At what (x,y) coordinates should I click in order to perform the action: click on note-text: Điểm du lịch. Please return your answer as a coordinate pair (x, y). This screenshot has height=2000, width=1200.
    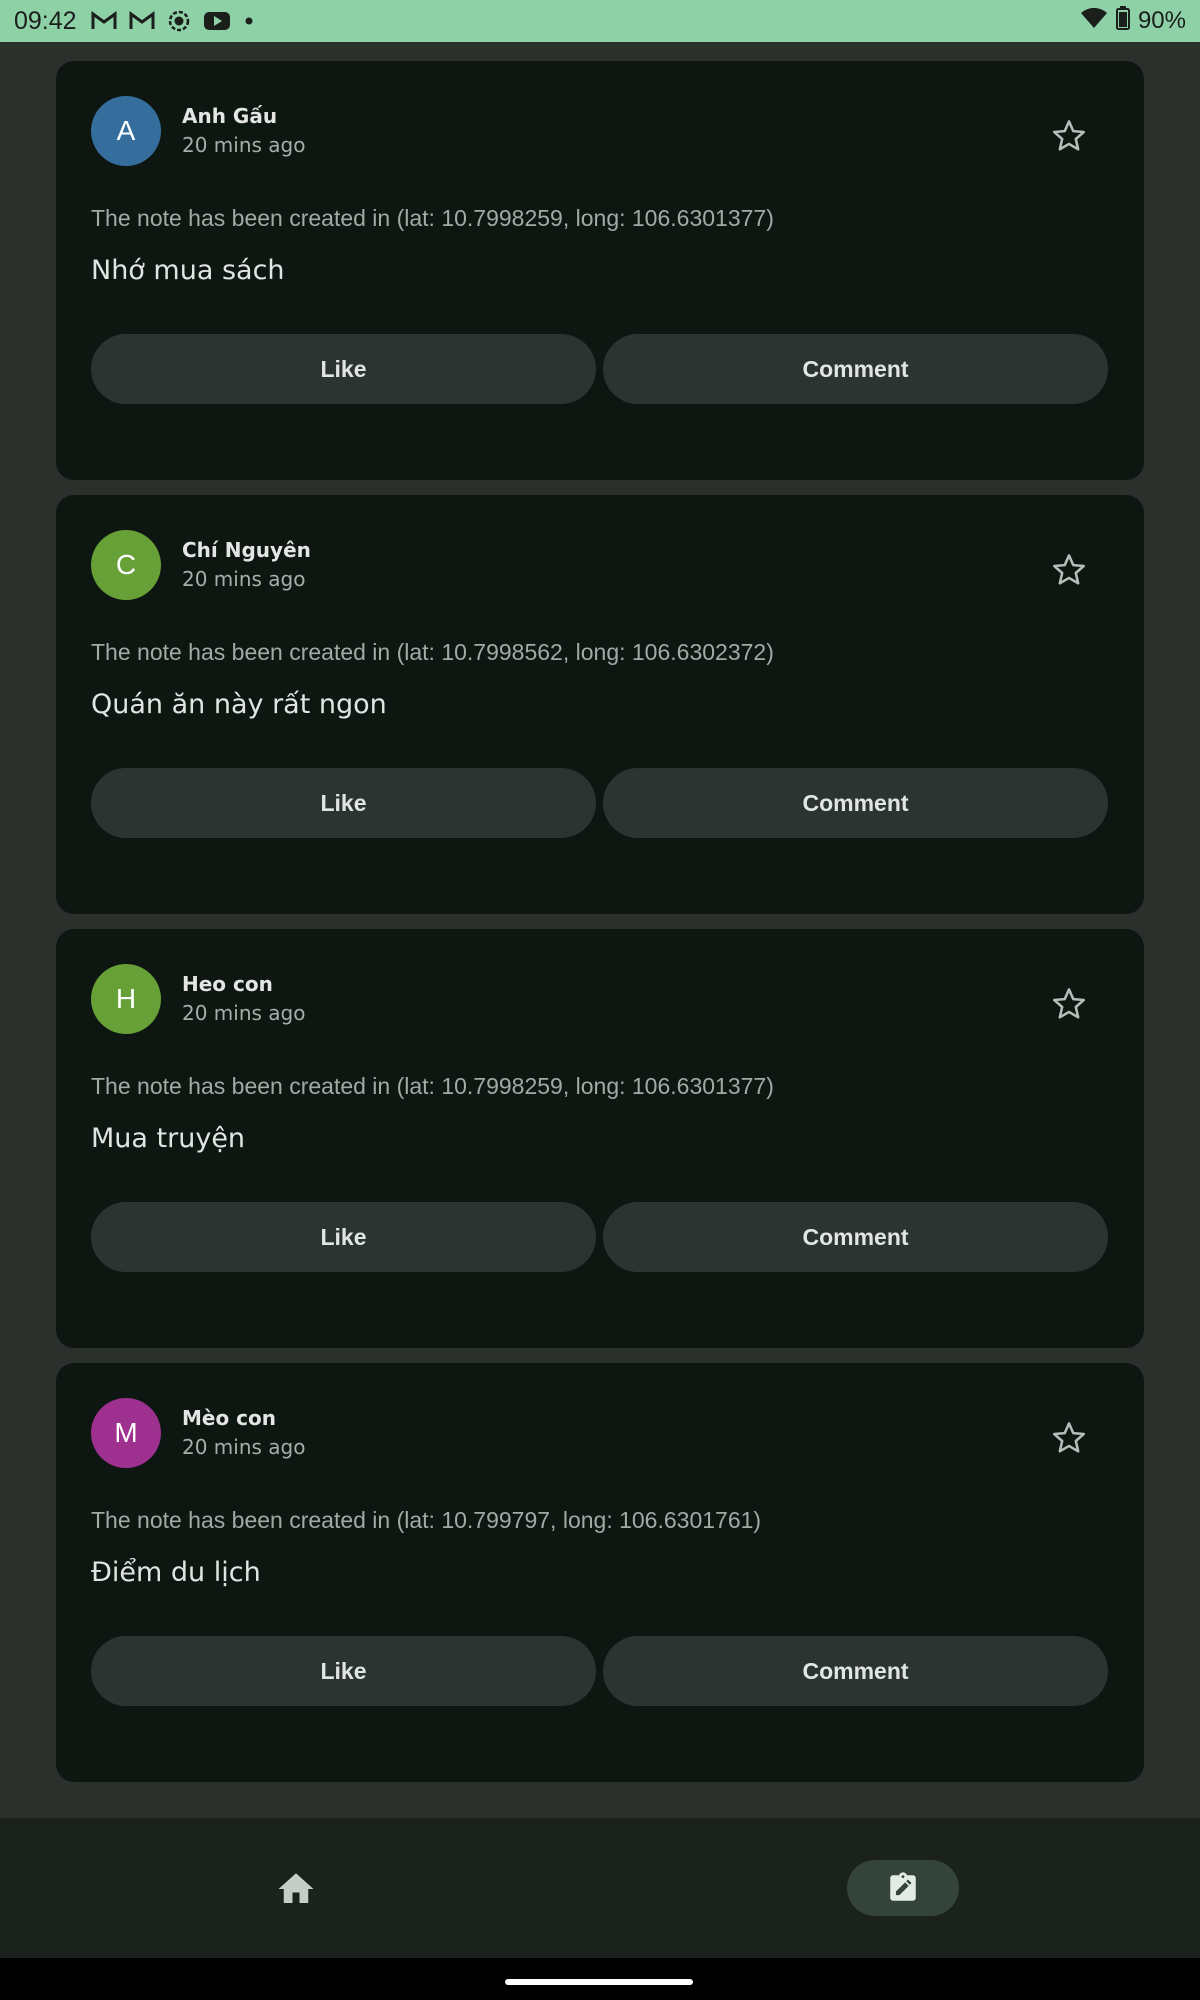
    Looking at the image, I should click on (176, 1572).